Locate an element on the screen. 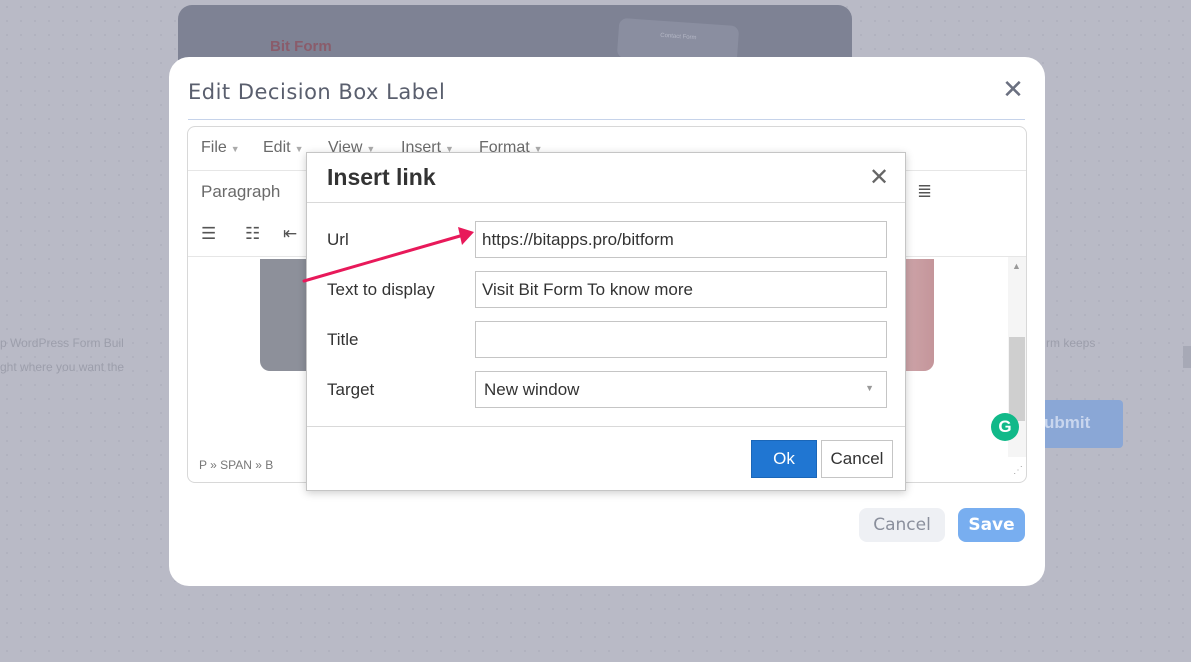 The image size is (1191, 662). target-select-value: New window is located at coordinates (532, 389).